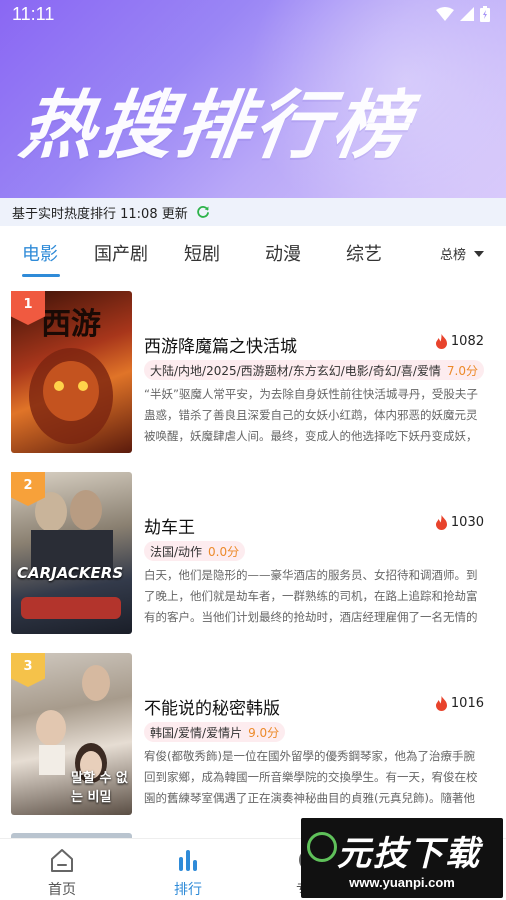  Describe the element at coordinates (71, 324) in the screenshot. I see `poster-title: 西游` at that location.